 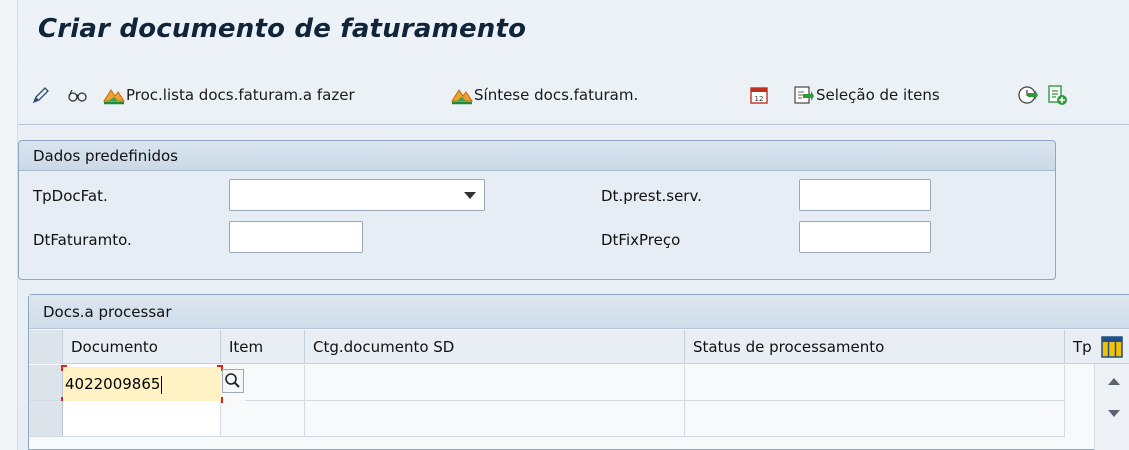 I want to click on column-config-icon, so click(x=1112, y=349).